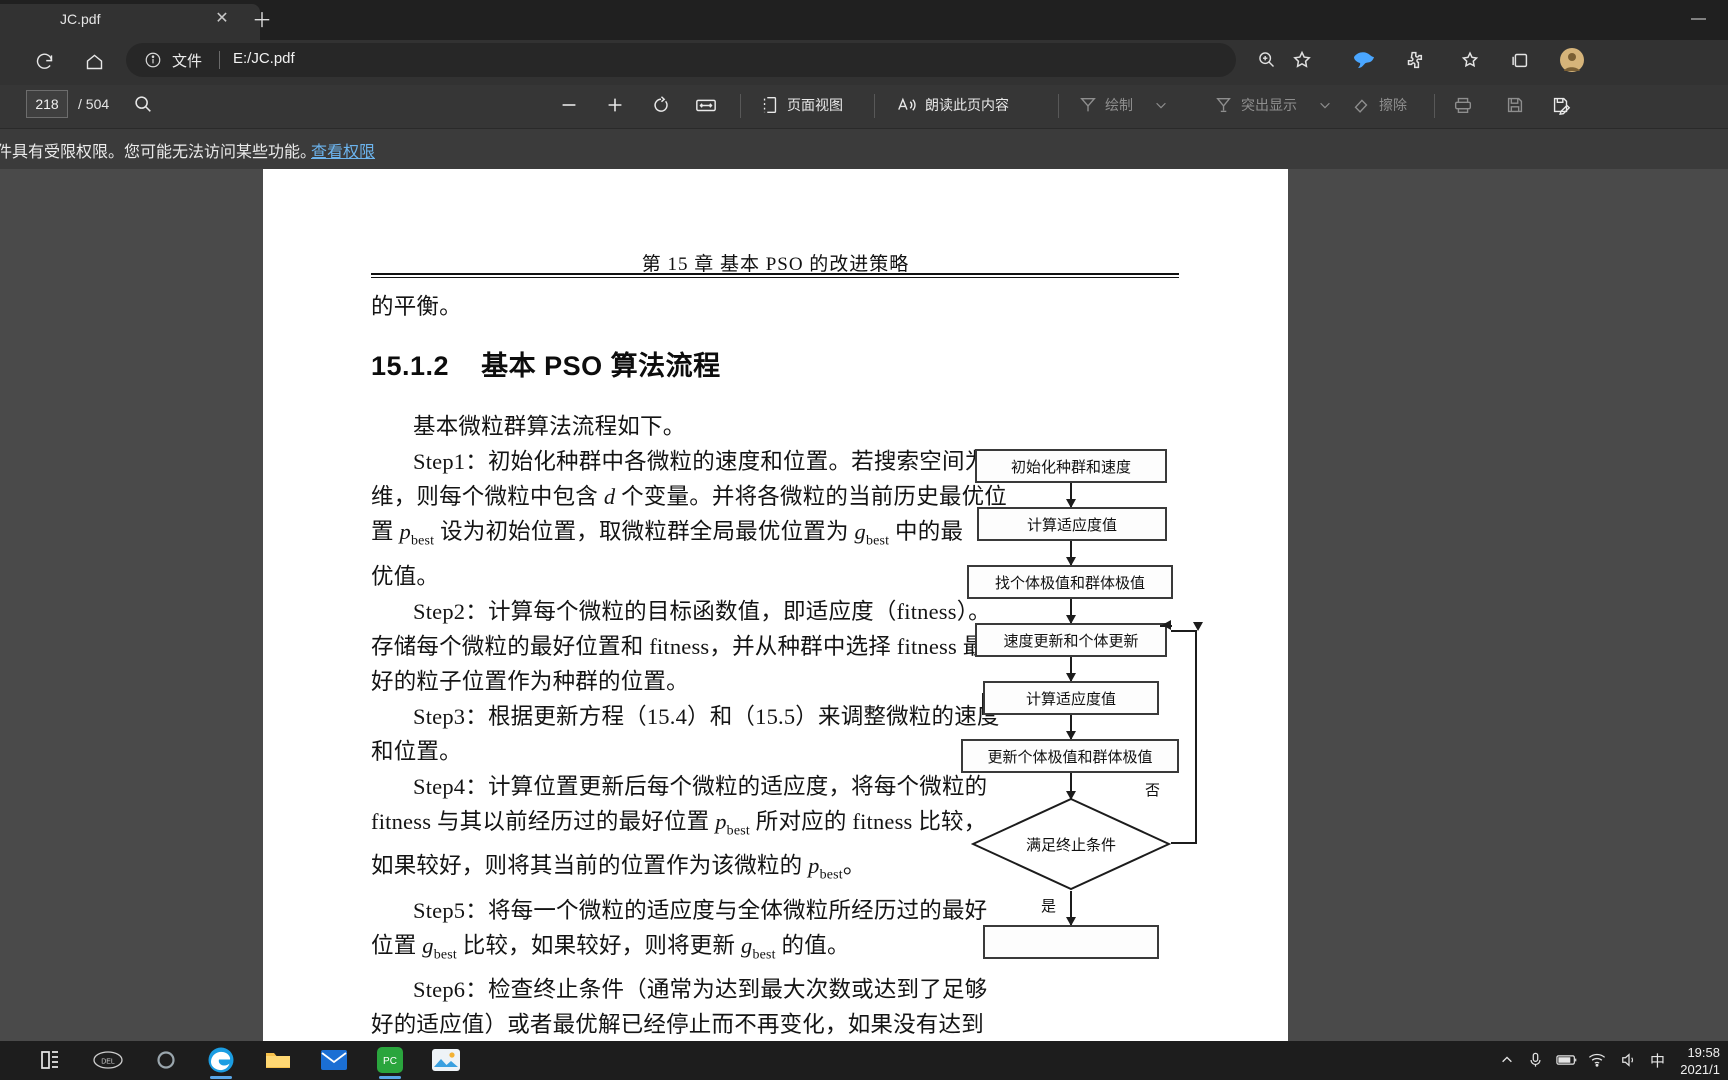  I want to click on photos-icon, so click(446, 1060).